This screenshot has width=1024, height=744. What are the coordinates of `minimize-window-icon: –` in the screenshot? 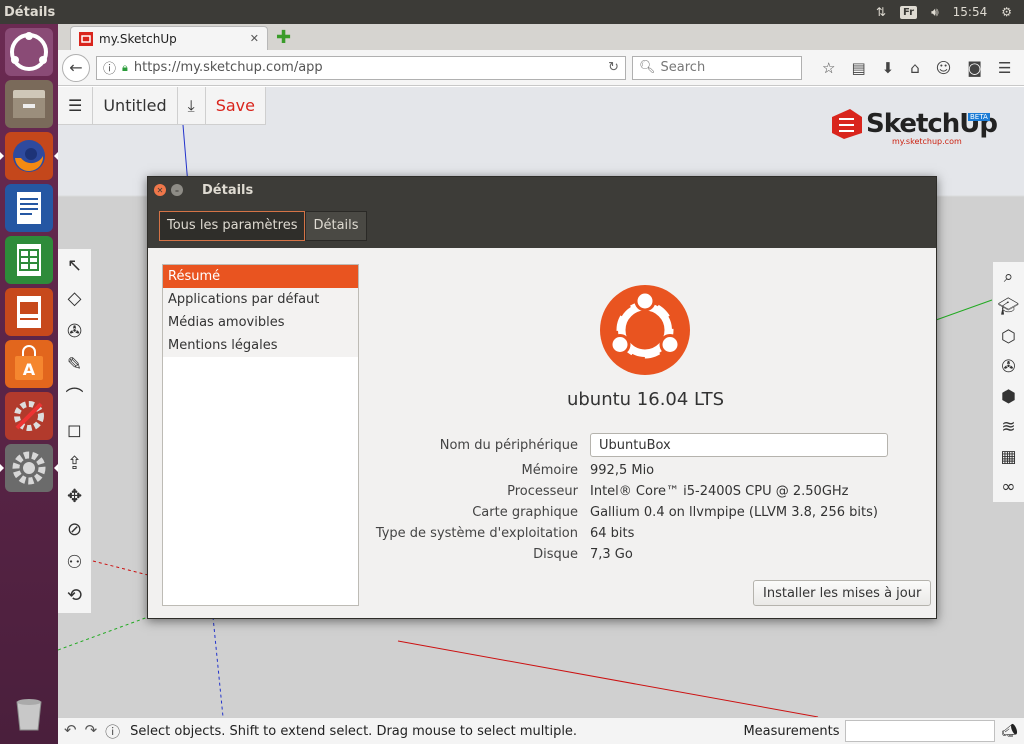 It's located at (177, 190).